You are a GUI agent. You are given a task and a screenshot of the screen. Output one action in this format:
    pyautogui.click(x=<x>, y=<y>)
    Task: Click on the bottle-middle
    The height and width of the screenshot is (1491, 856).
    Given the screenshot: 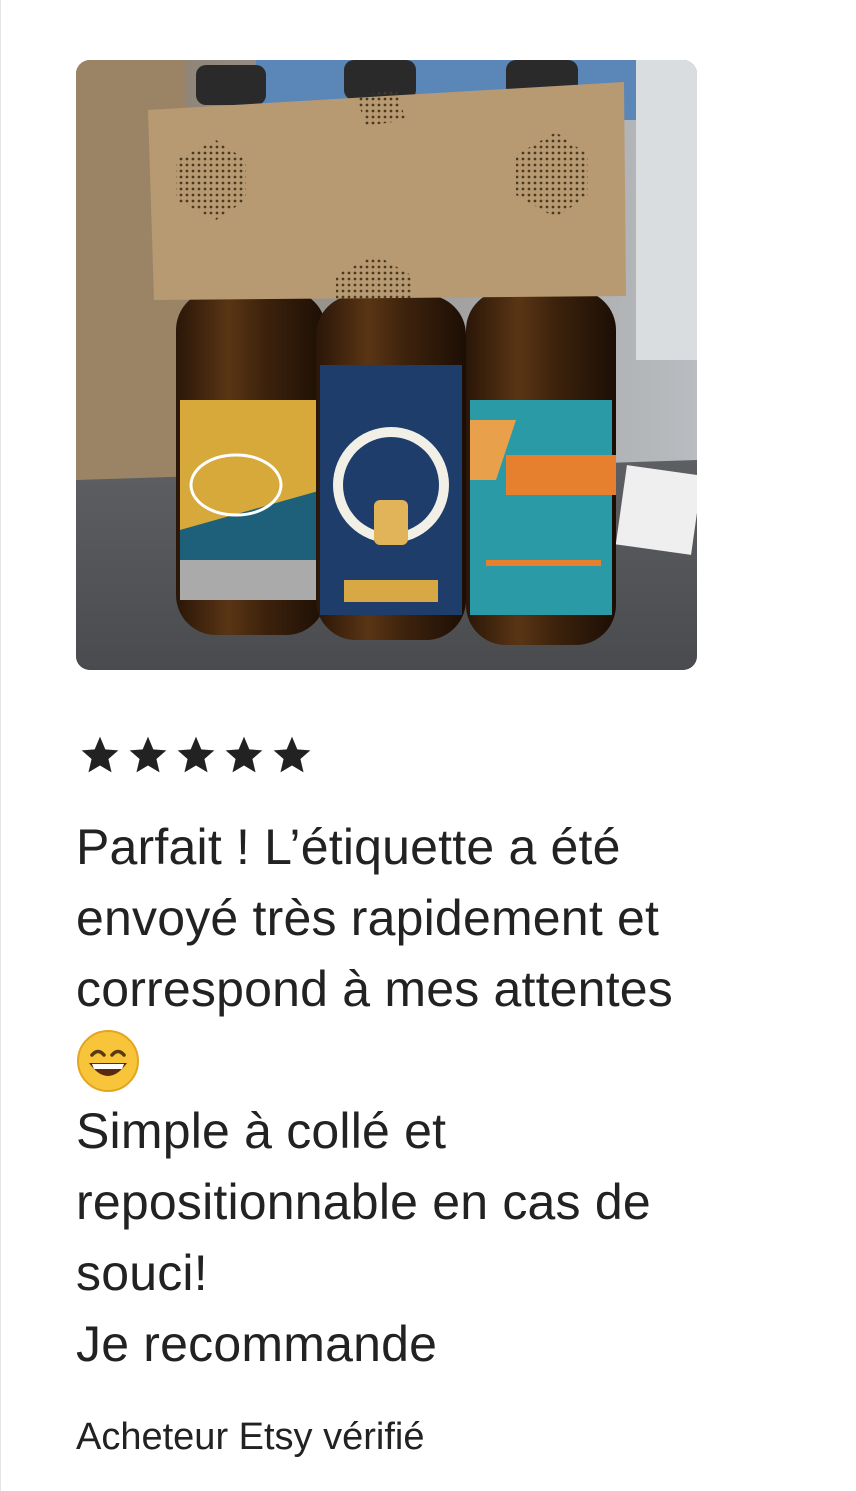 What is the action you would take?
    pyautogui.click(x=391, y=467)
    